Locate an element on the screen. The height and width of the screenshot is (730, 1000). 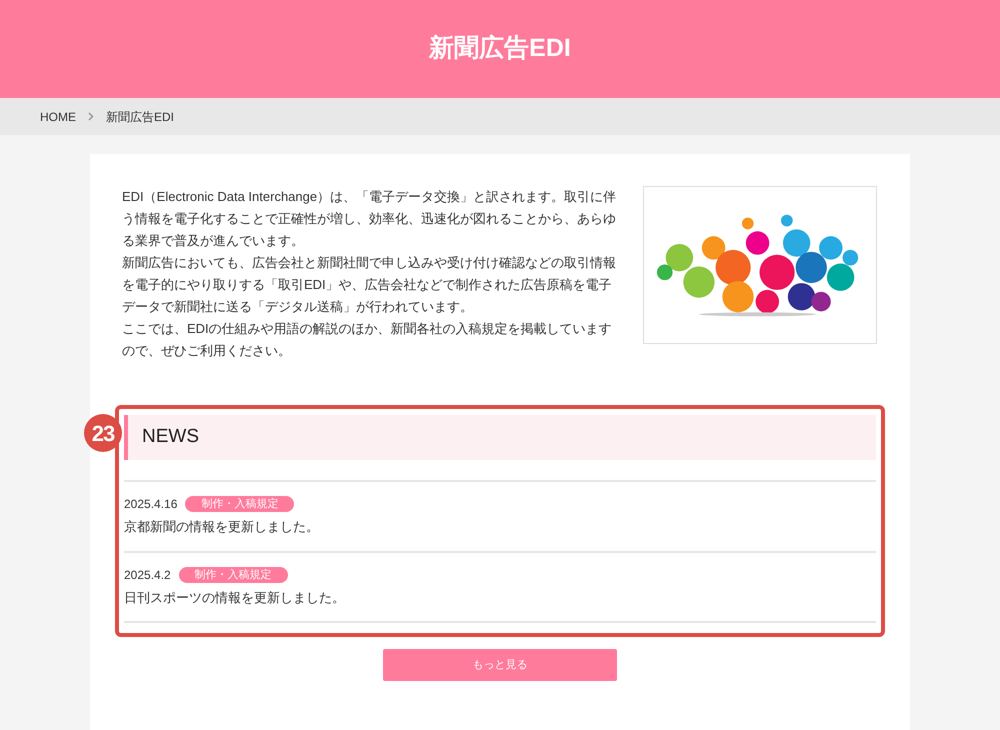
annotation-badge: 23 is located at coordinates (103, 433).